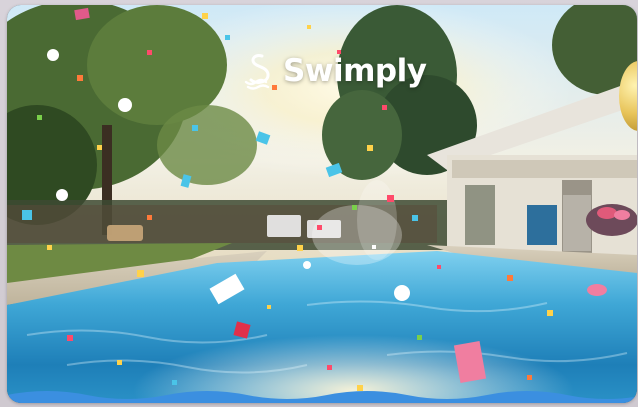 This screenshot has height=407, width=638. I want to click on swimply-logo-icon, so click(257, 72).